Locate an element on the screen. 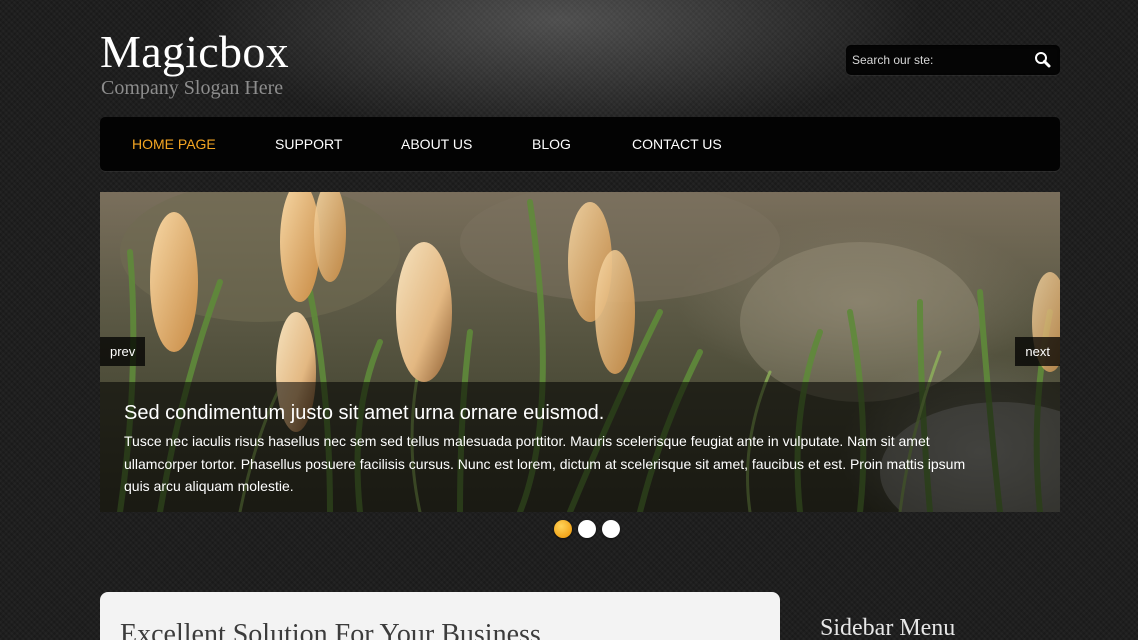 The height and width of the screenshot is (640, 1138). search-input is located at coordinates (938, 60).